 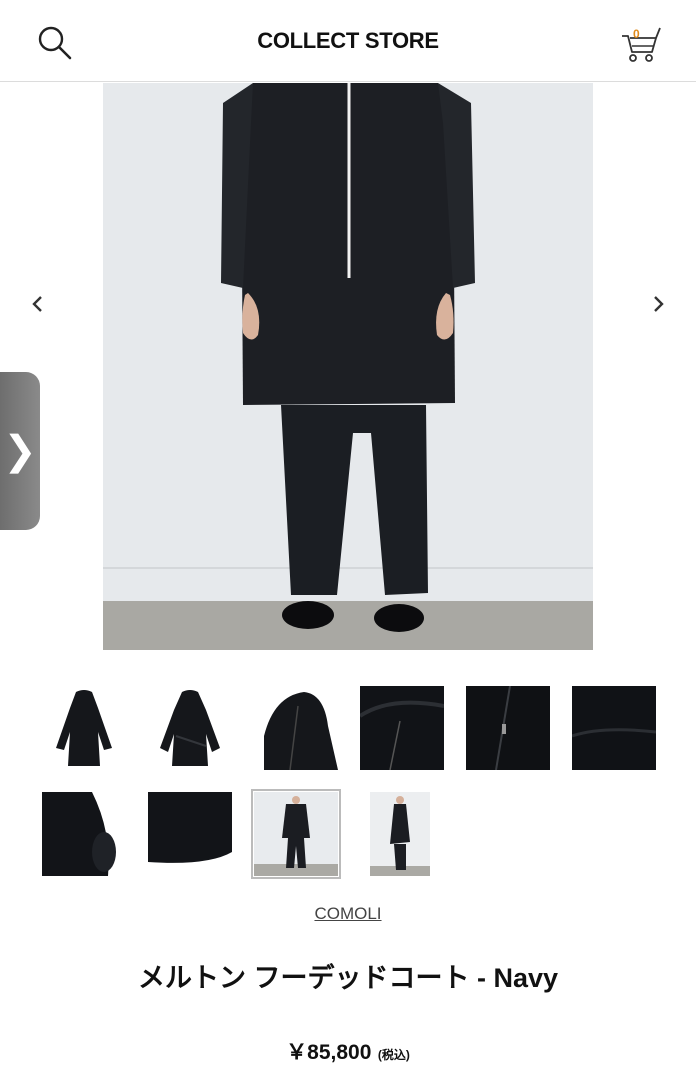 I want to click on thumb-hood-detail, so click(x=296, y=728).